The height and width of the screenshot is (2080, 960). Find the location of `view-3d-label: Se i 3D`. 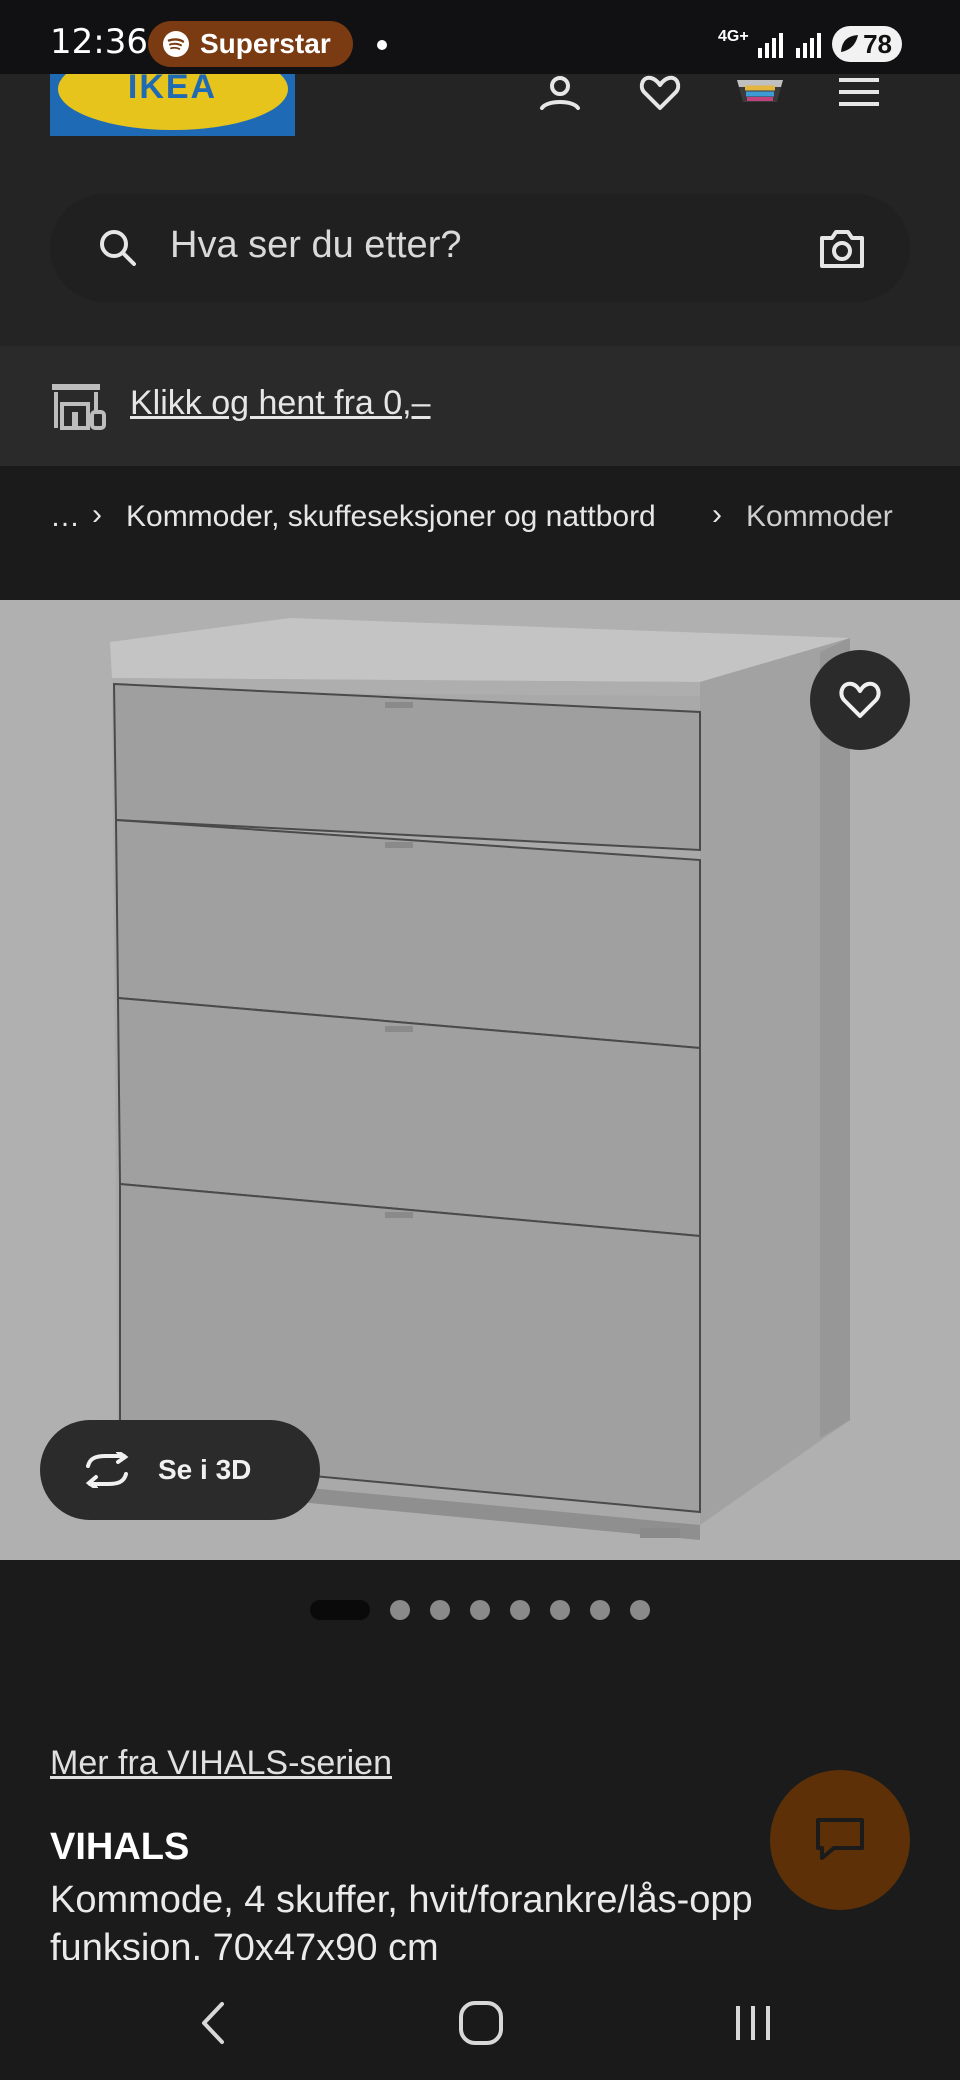

view-3d-label: Se i 3D is located at coordinates (205, 1469).